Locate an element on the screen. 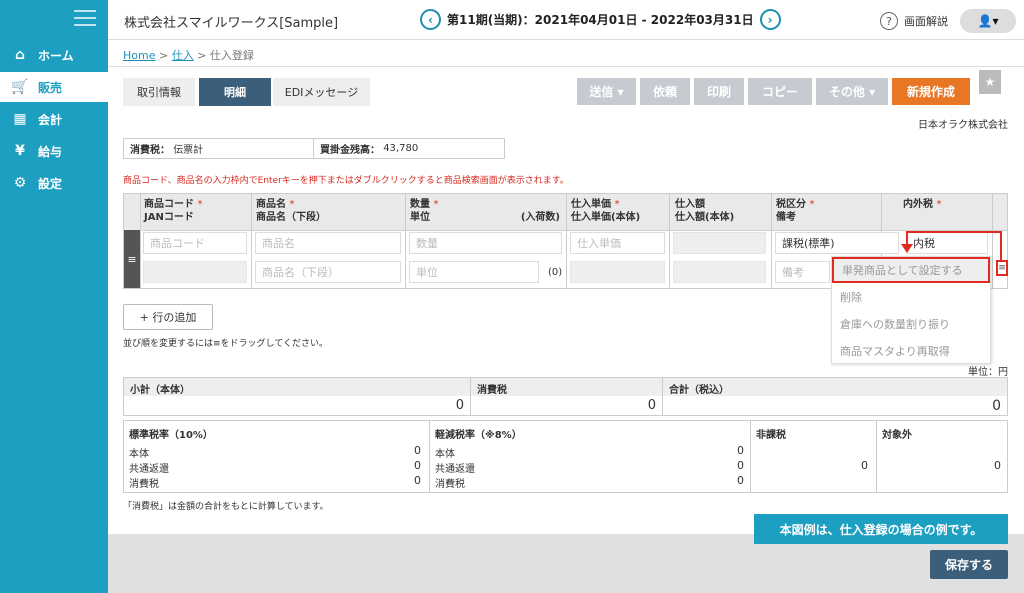  chevron-right-icon: › is located at coordinates (770, 19).